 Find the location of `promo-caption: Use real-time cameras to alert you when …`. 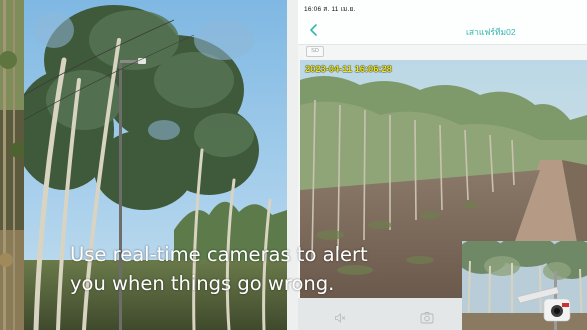

promo-caption: Use real-time cameras to alert you when … is located at coordinates (270, 269).